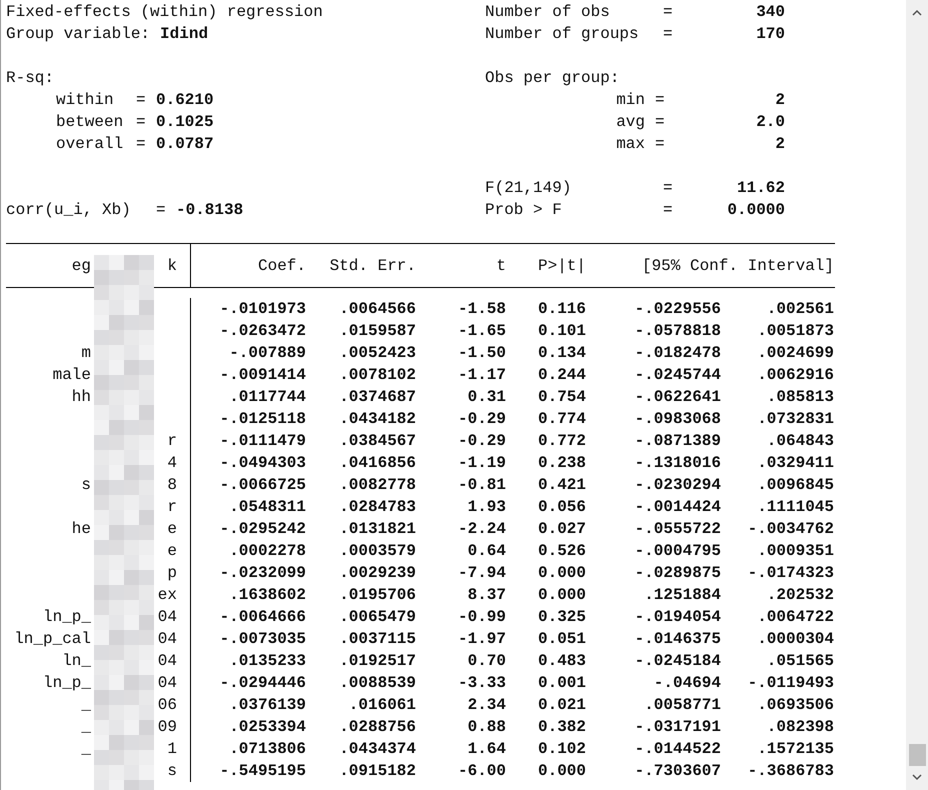 This screenshot has width=928, height=790. What do you see at coordinates (677, 749) in the screenshot?
I see `table-cell: -.0144522` at bounding box center [677, 749].